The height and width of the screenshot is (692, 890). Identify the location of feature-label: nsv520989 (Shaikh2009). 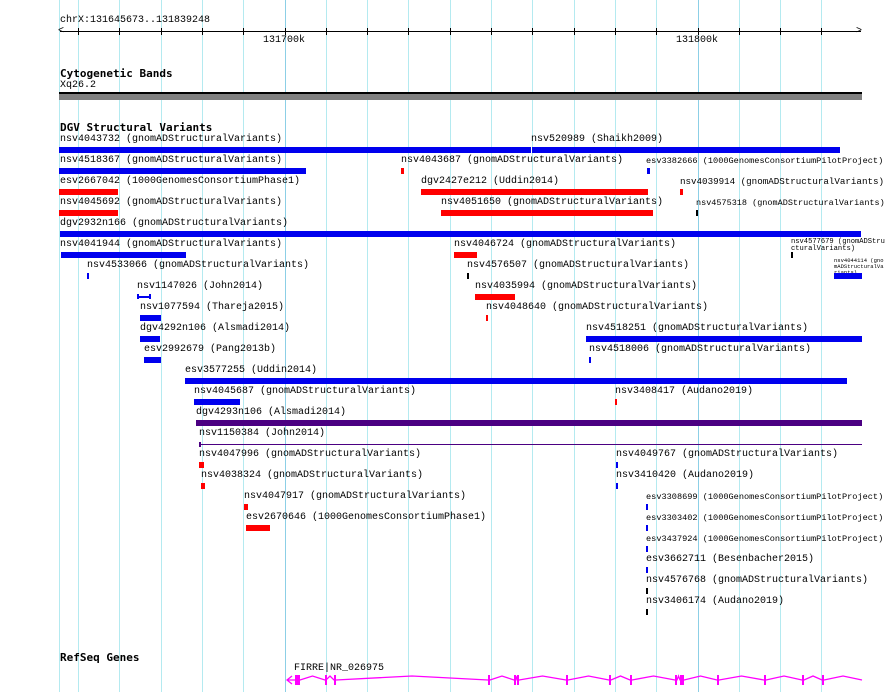
(597, 140).